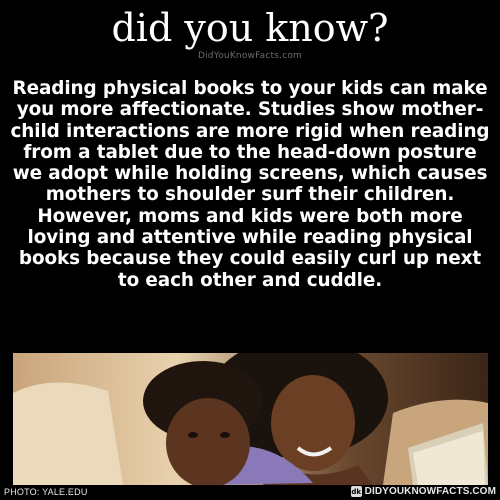  What do you see at coordinates (356, 491) in the screenshot?
I see `brand-logo-icon: dk` at bounding box center [356, 491].